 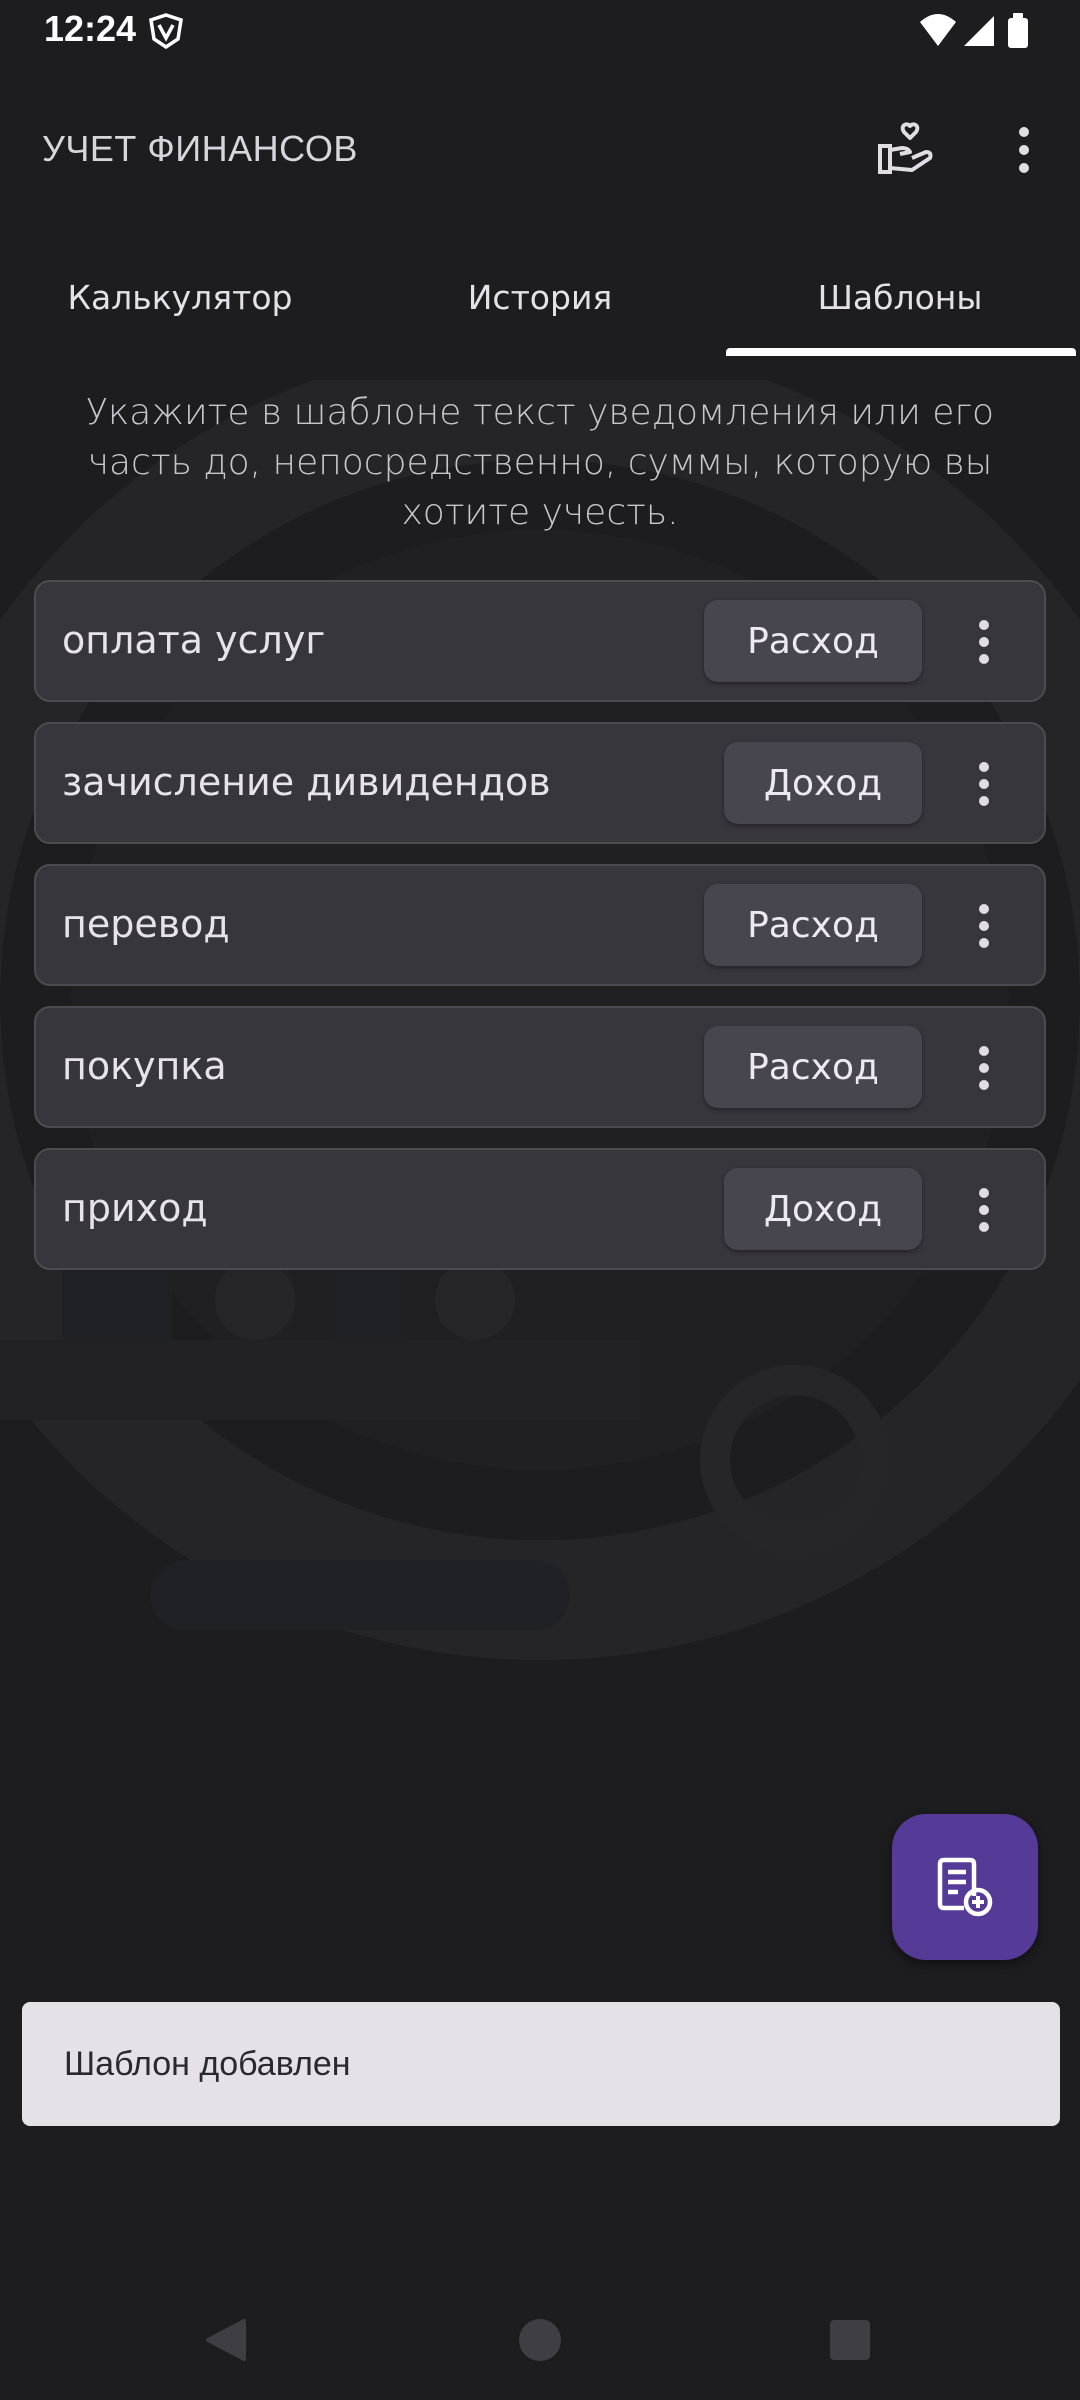 I want to click on back-triangle-icon, so click(x=226, y=2340).